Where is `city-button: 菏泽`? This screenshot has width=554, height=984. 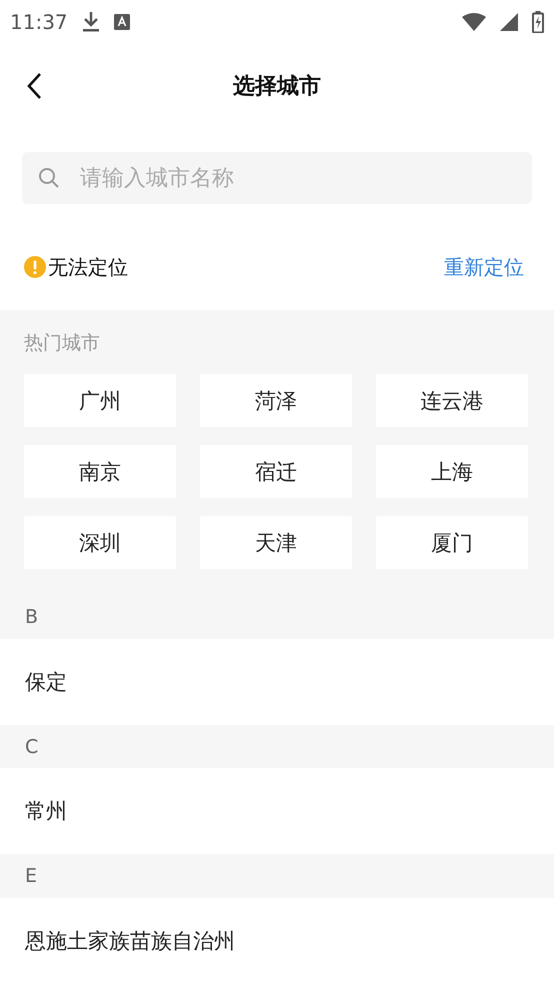 city-button: 菏泽 is located at coordinates (276, 400).